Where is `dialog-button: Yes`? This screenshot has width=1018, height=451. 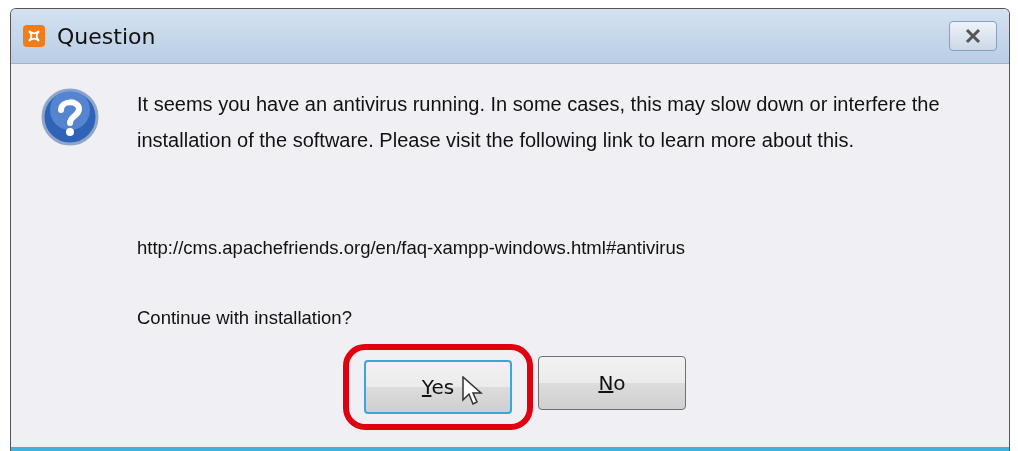
dialog-button: Yes is located at coordinates (438, 387).